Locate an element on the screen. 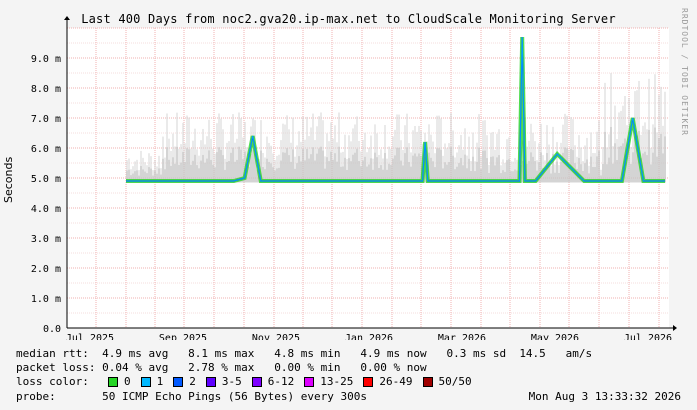  y-tick-label: 1.0 m is located at coordinates (46, 299).